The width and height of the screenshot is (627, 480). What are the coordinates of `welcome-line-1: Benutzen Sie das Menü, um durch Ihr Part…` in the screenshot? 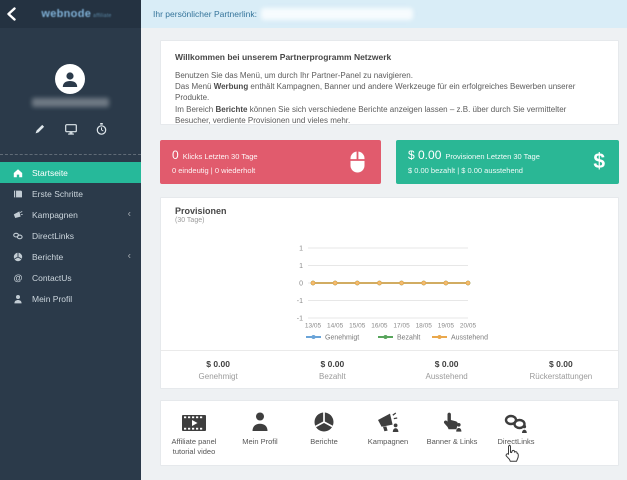 It's located at (294, 75).